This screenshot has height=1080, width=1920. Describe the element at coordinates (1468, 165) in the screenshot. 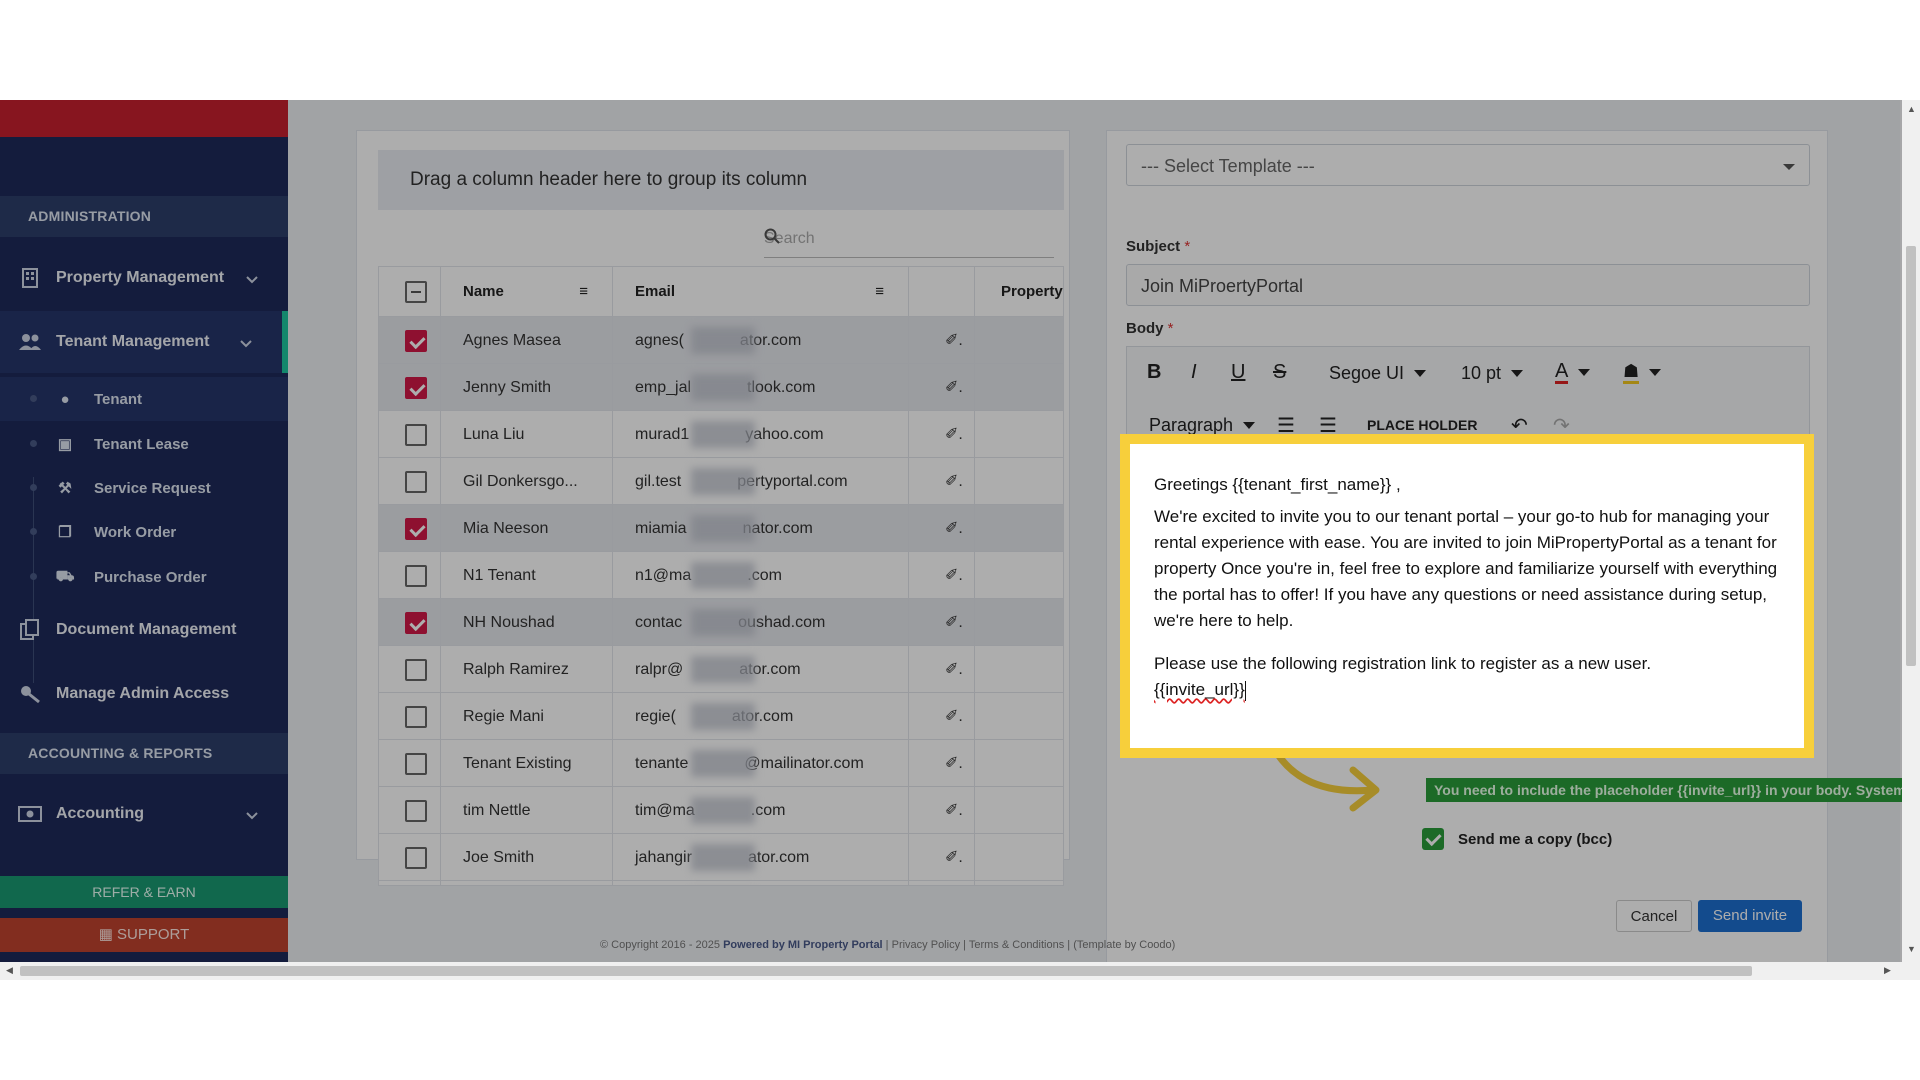

I see `template-select: --- Select Template ---` at that location.